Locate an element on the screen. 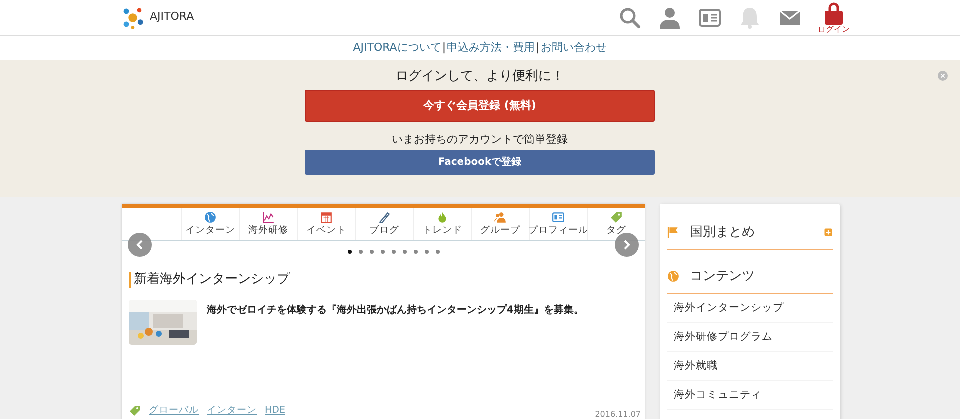 This screenshot has width=960, height=419. sidebar-link: 海外インターンシップ is located at coordinates (750, 308).